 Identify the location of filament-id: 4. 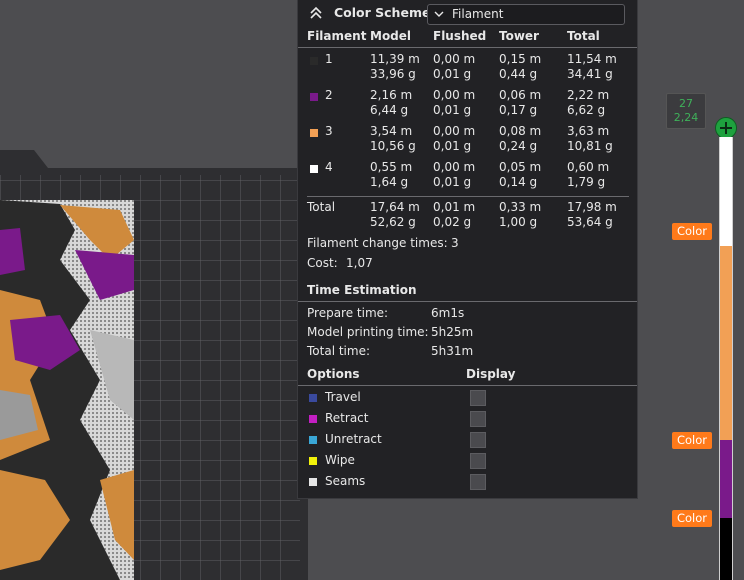
(329, 167).